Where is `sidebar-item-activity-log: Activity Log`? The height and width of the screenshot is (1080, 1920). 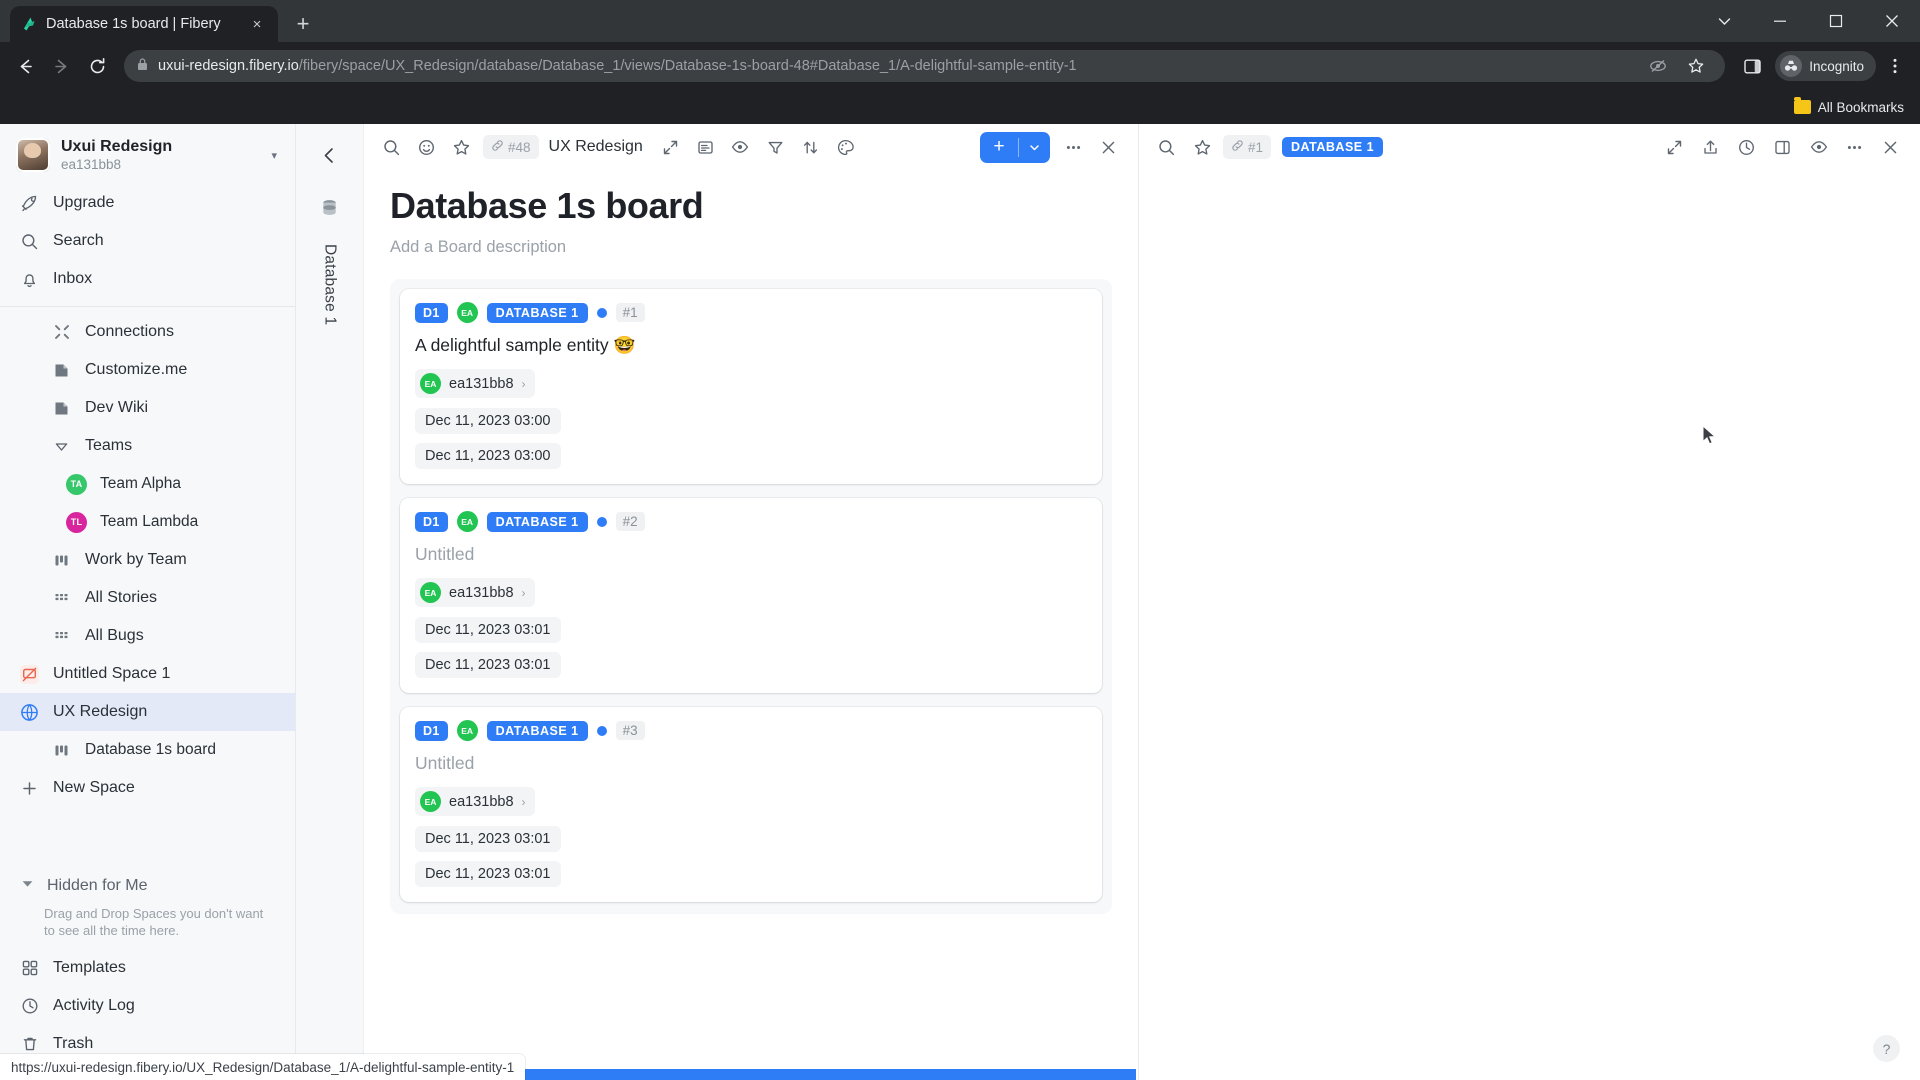
sidebar-item-activity-log: Activity Log is located at coordinates (147, 1006).